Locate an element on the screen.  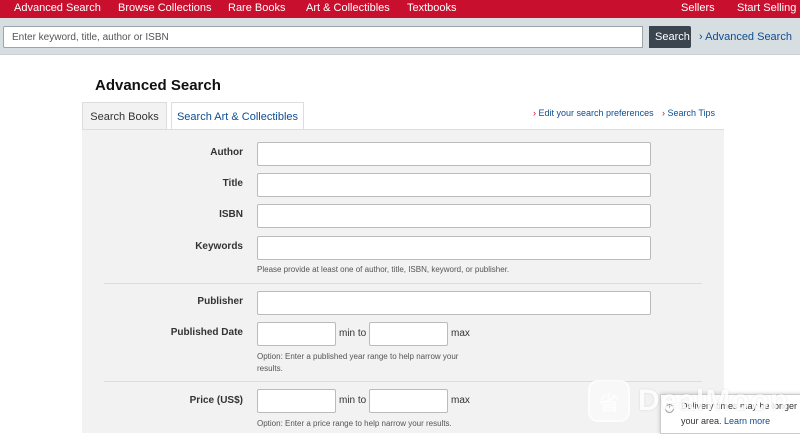
edit-preferences-label: Edit your search preferences is located at coordinates (596, 113).